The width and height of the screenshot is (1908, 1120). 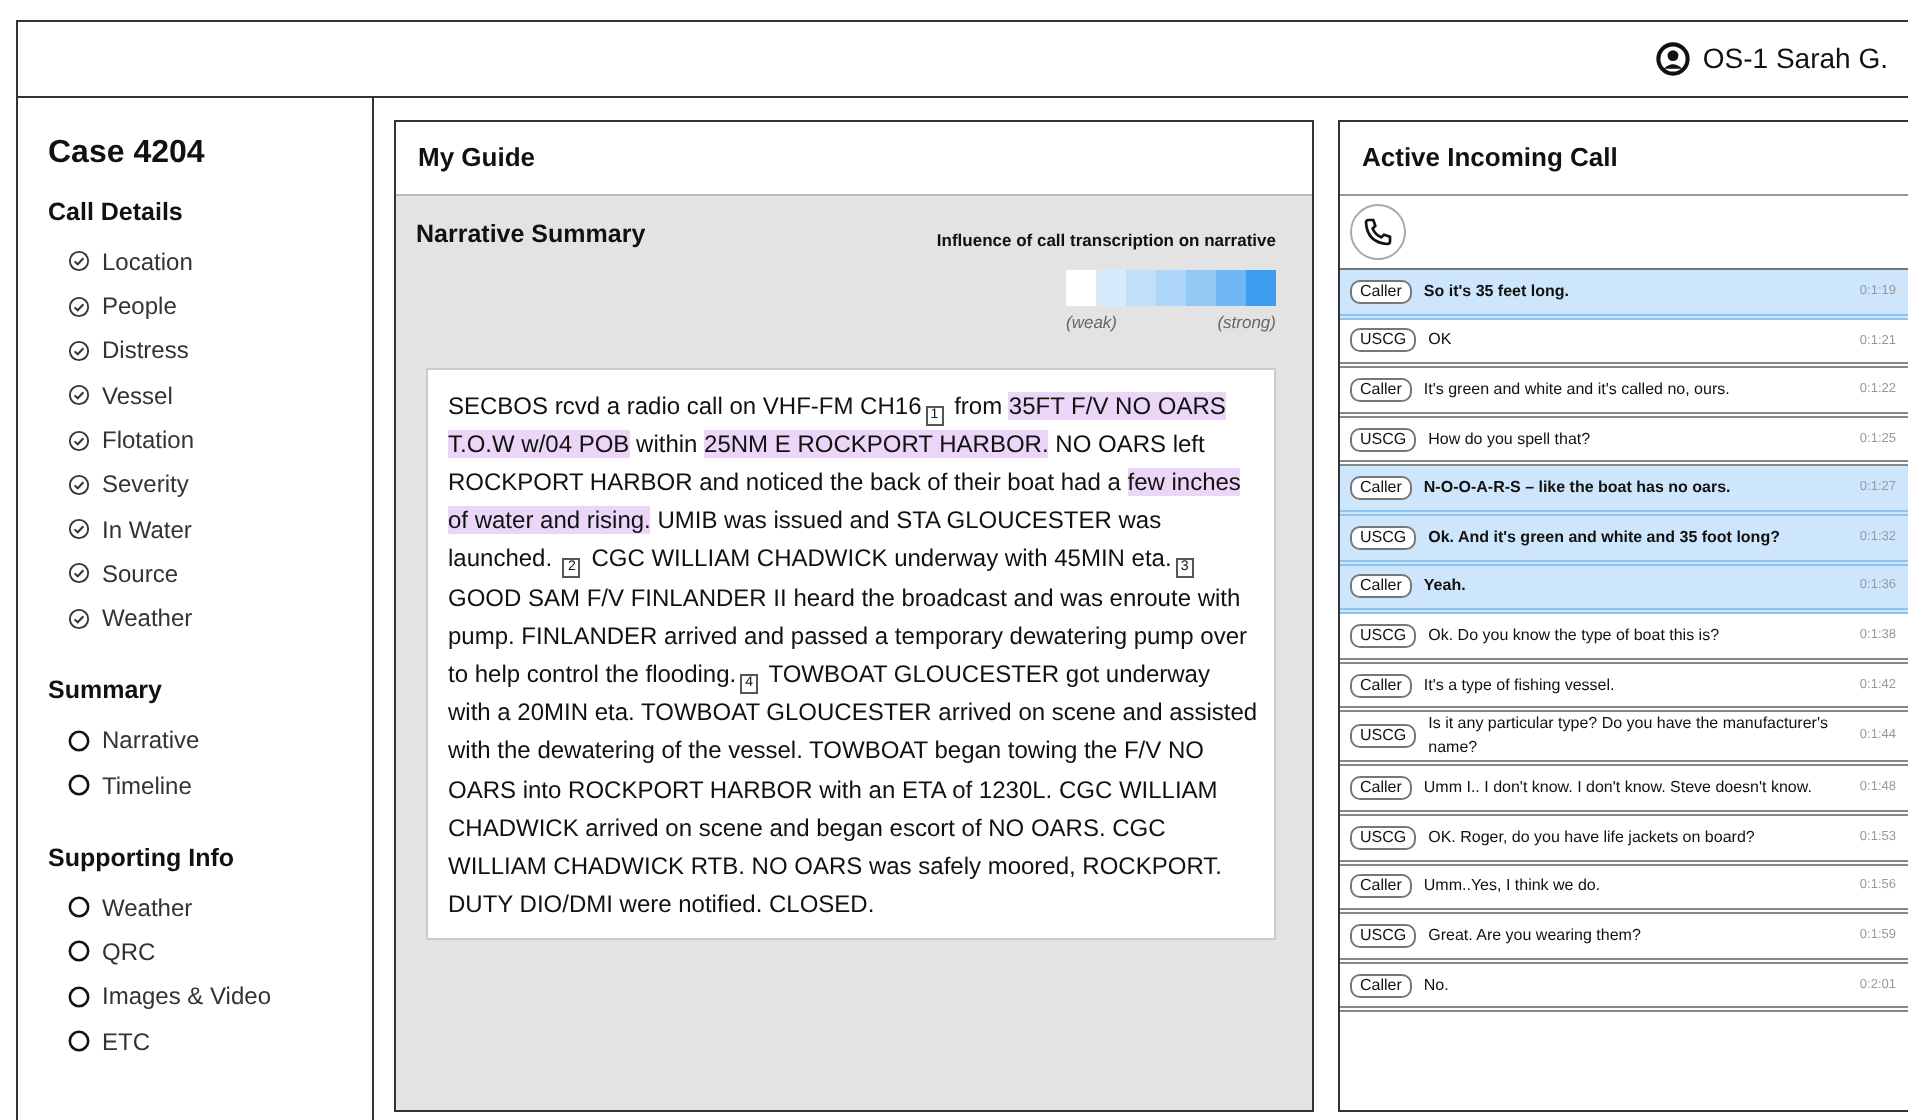 What do you see at coordinates (186, 996) in the screenshot?
I see `sidebar-item: Images & Video` at bounding box center [186, 996].